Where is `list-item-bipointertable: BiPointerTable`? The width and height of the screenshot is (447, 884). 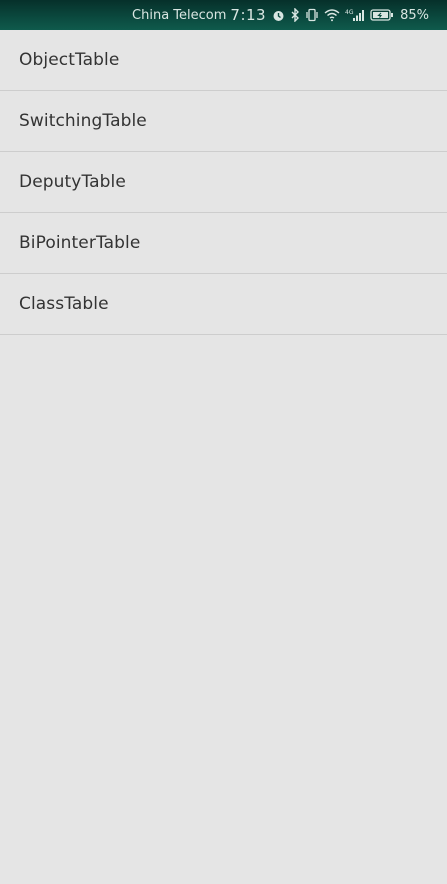 list-item-bipointertable: BiPointerTable is located at coordinates (223, 243).